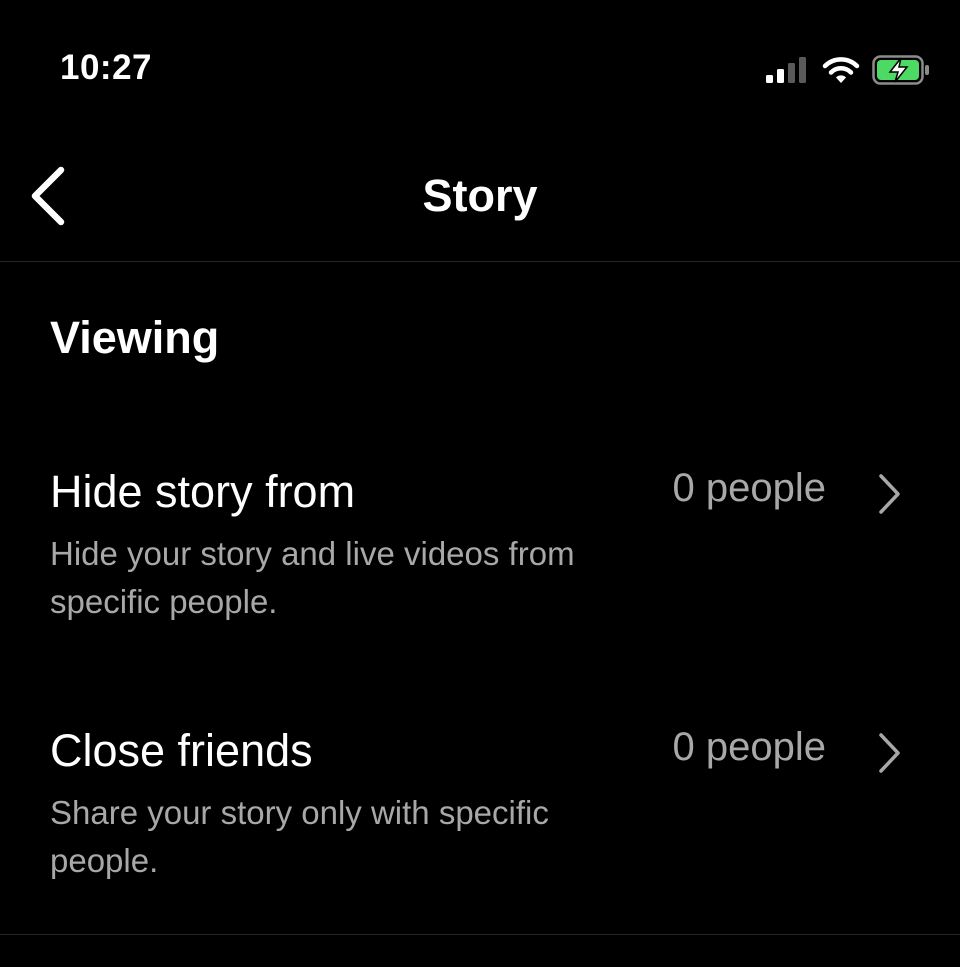 The width and height of the screenshot is (960, 967). I want to click on status-icons, so click(848, 70).